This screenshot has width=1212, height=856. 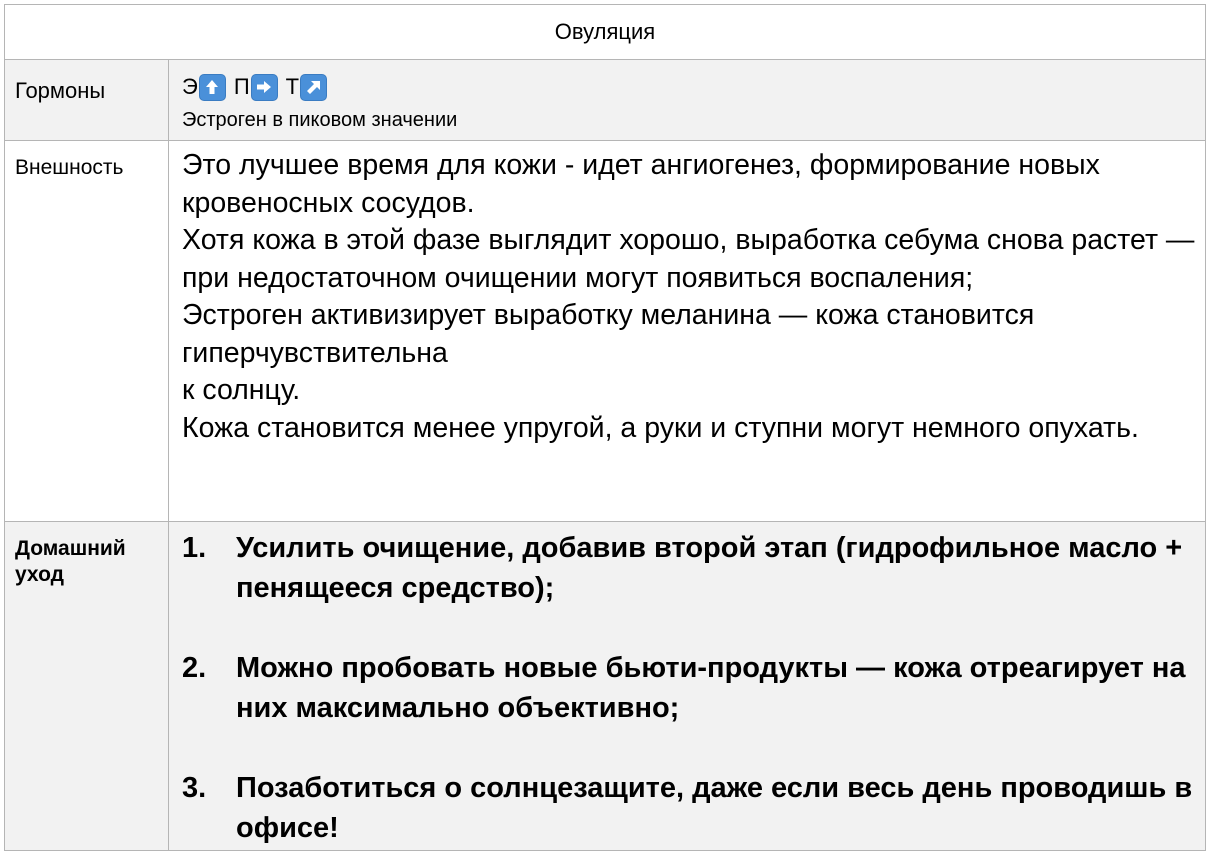 I want to click on hormone-testosterone: Т, so click(x=306, y=87).